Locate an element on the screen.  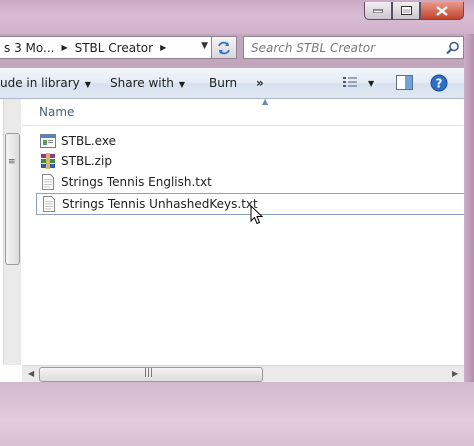
refresh-icon is located at coordinates (224, 47).